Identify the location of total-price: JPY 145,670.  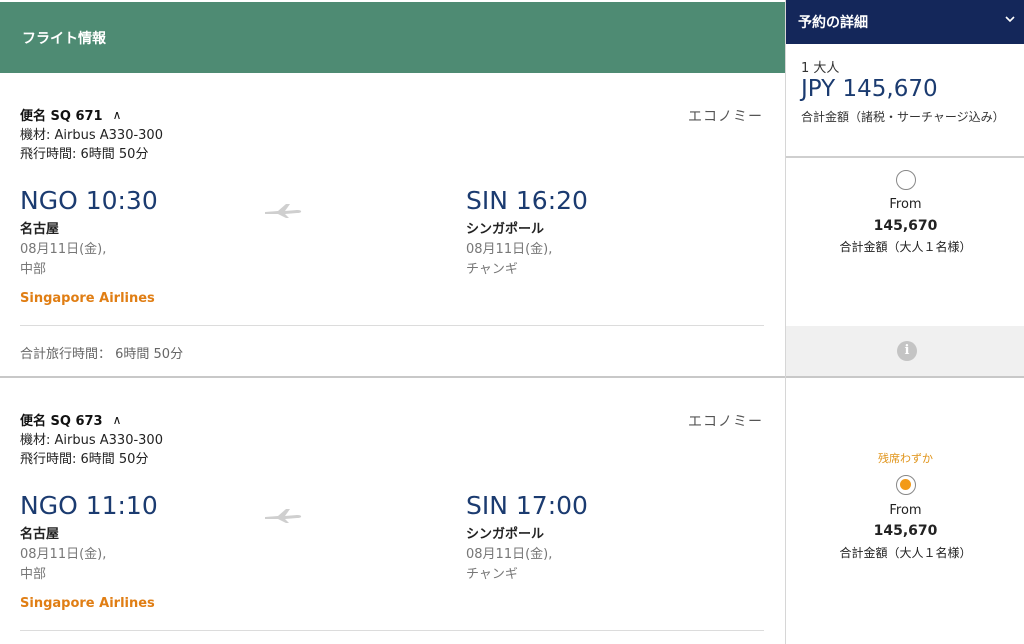
(869, 89).